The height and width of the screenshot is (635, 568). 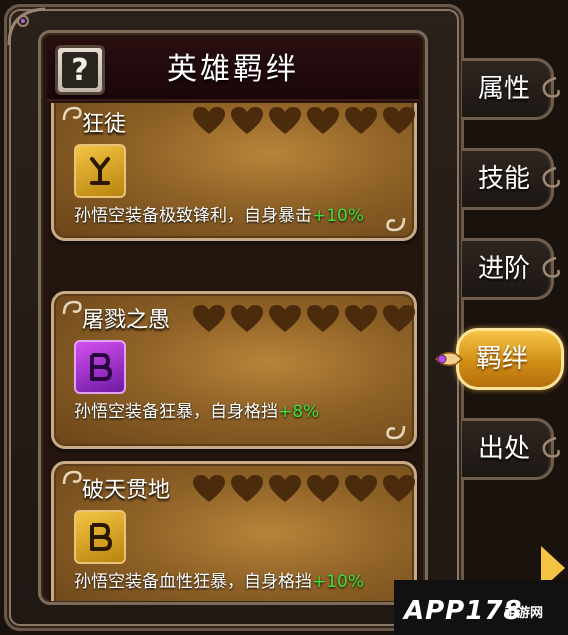 I want to click on question-icon: ?, so click(x=80, y=70).